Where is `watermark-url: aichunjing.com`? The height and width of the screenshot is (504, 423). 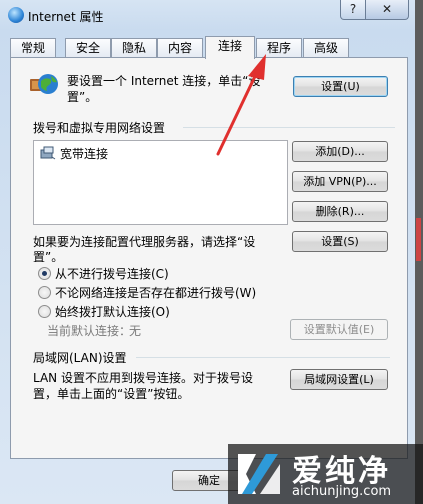 watermark-url: aichunjing.com is located at coordinates (342, 491).